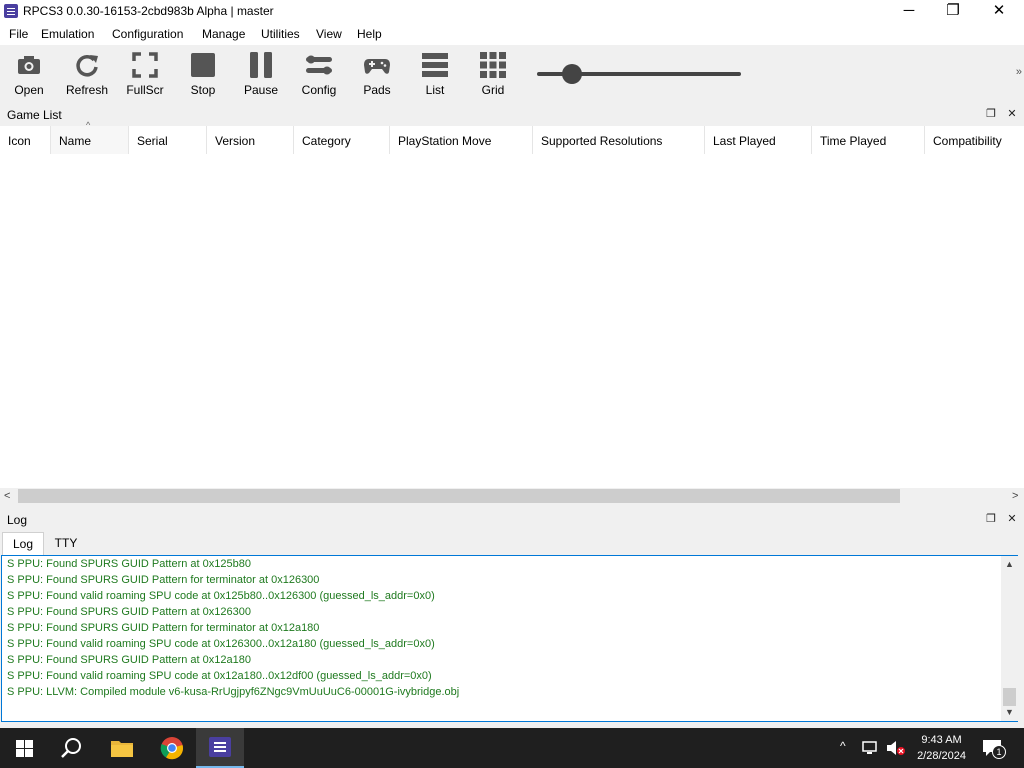  Describe the element at coordinates (250, 140) in the screenshot. I see `column-header-version: Version` at that location.